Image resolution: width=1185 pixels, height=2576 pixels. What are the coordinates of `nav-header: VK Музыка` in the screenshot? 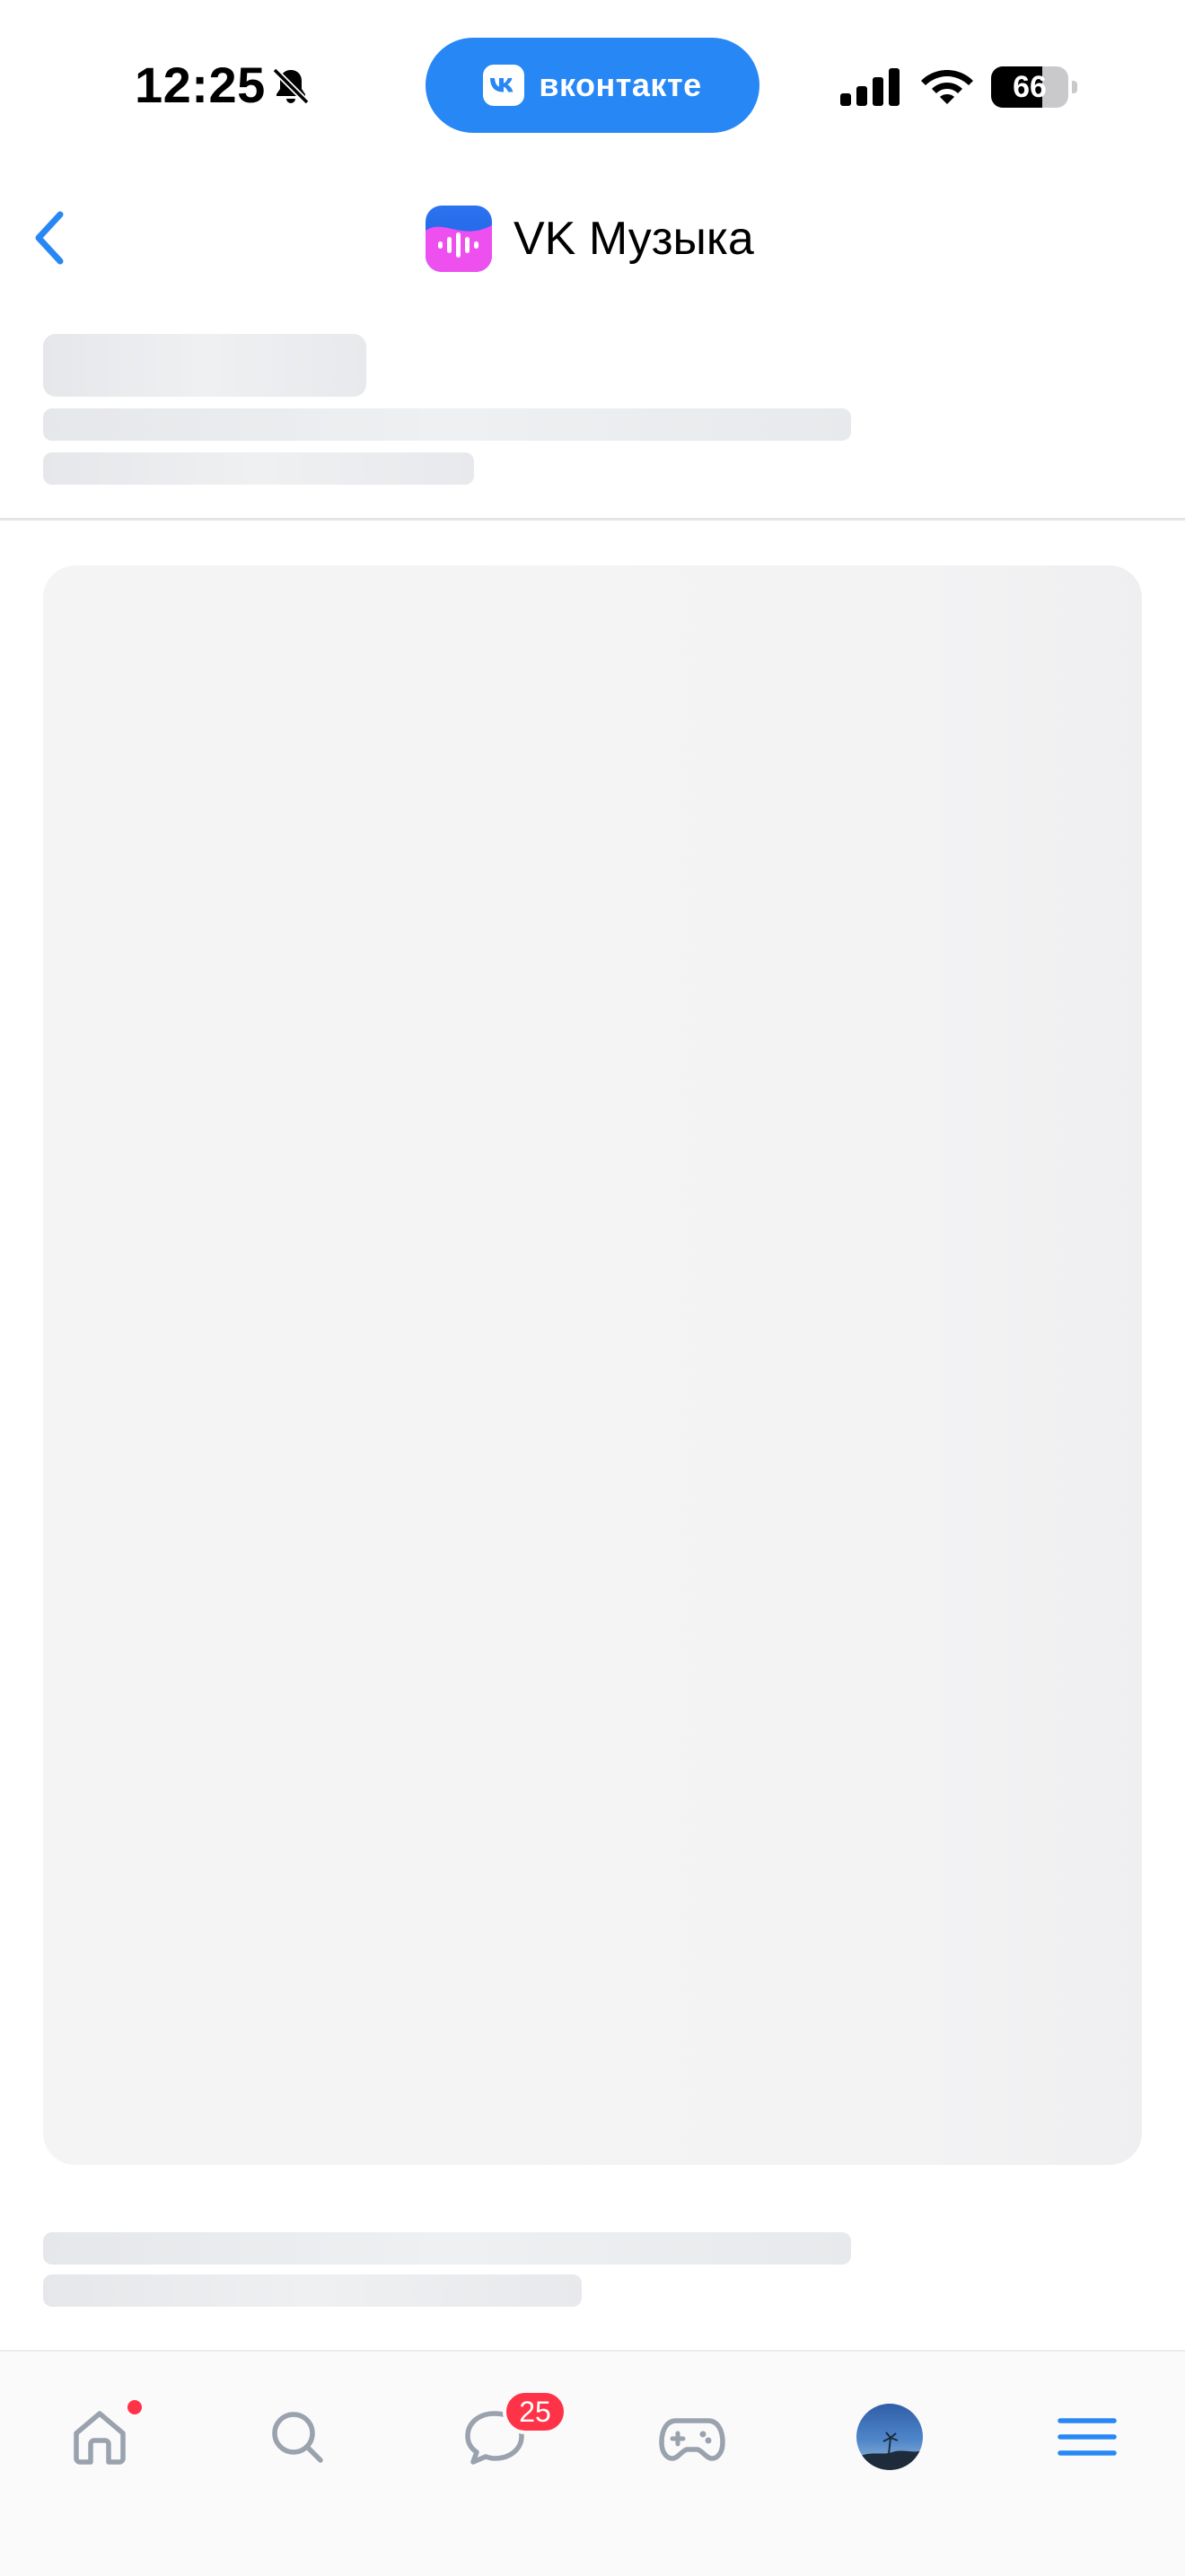 It's located at (592, 238).